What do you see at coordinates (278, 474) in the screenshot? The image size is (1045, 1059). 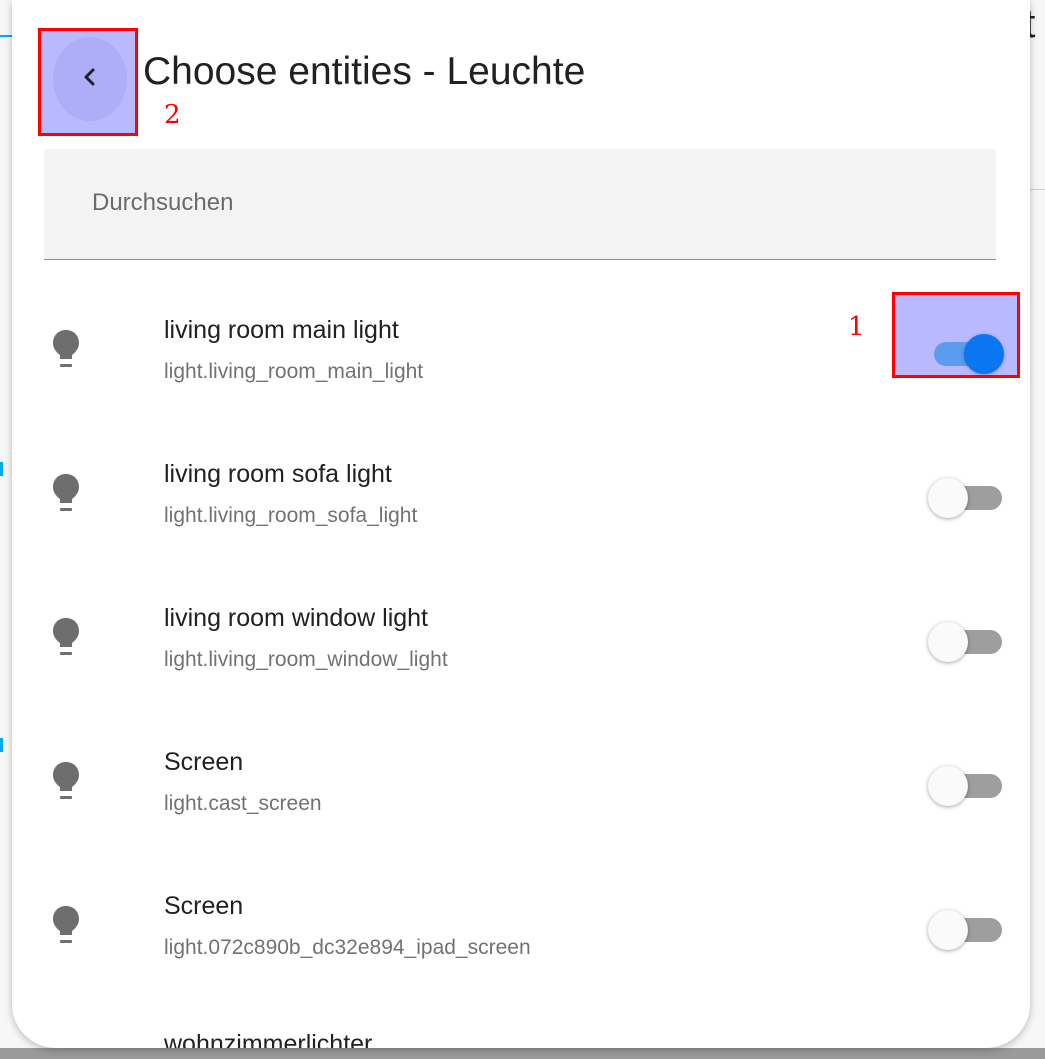 I see `entity-name: living room sofa light` at bounding box center [278, 474].